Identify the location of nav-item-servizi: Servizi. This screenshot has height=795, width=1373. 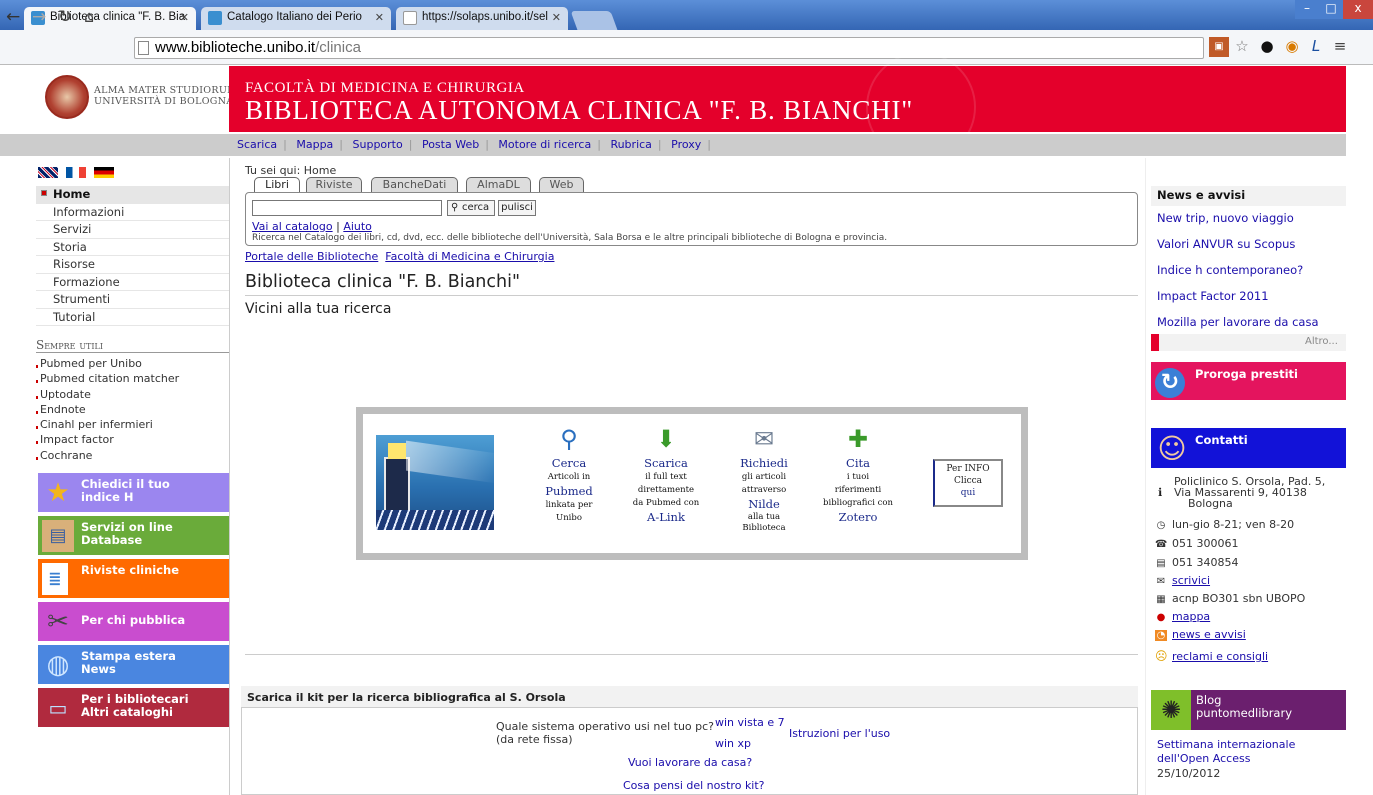
(132, 230).